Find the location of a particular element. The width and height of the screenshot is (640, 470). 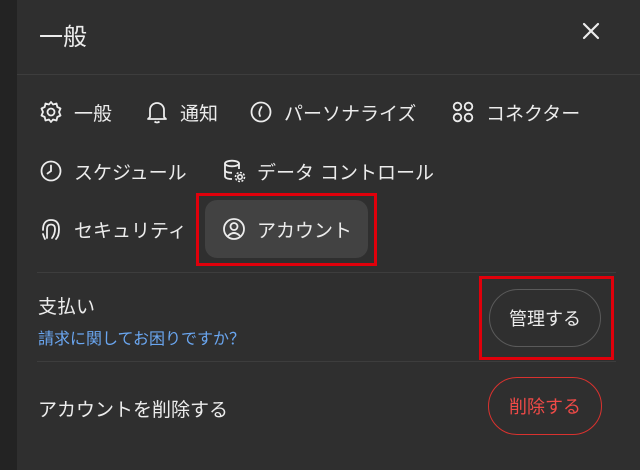

fingerprint-icon is located at coordinates (51, 229).